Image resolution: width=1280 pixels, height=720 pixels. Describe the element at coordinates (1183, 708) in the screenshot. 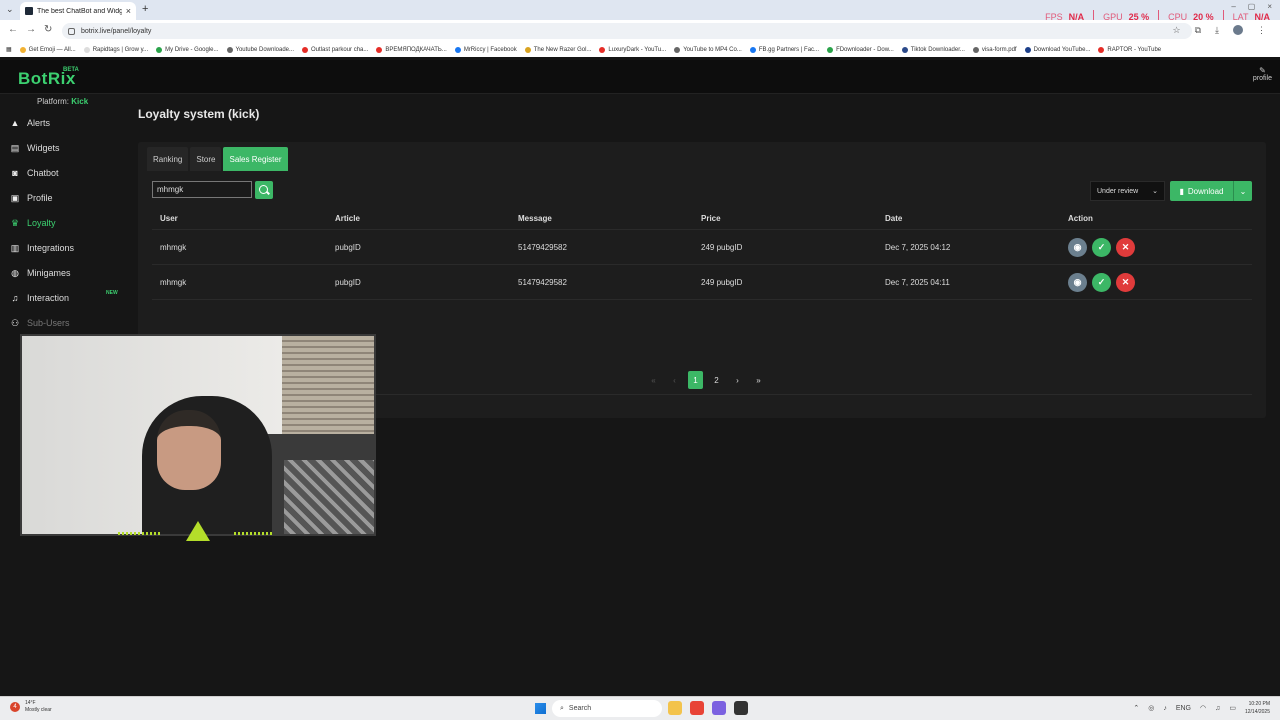

I see `language-indicator: ENG` at that location.